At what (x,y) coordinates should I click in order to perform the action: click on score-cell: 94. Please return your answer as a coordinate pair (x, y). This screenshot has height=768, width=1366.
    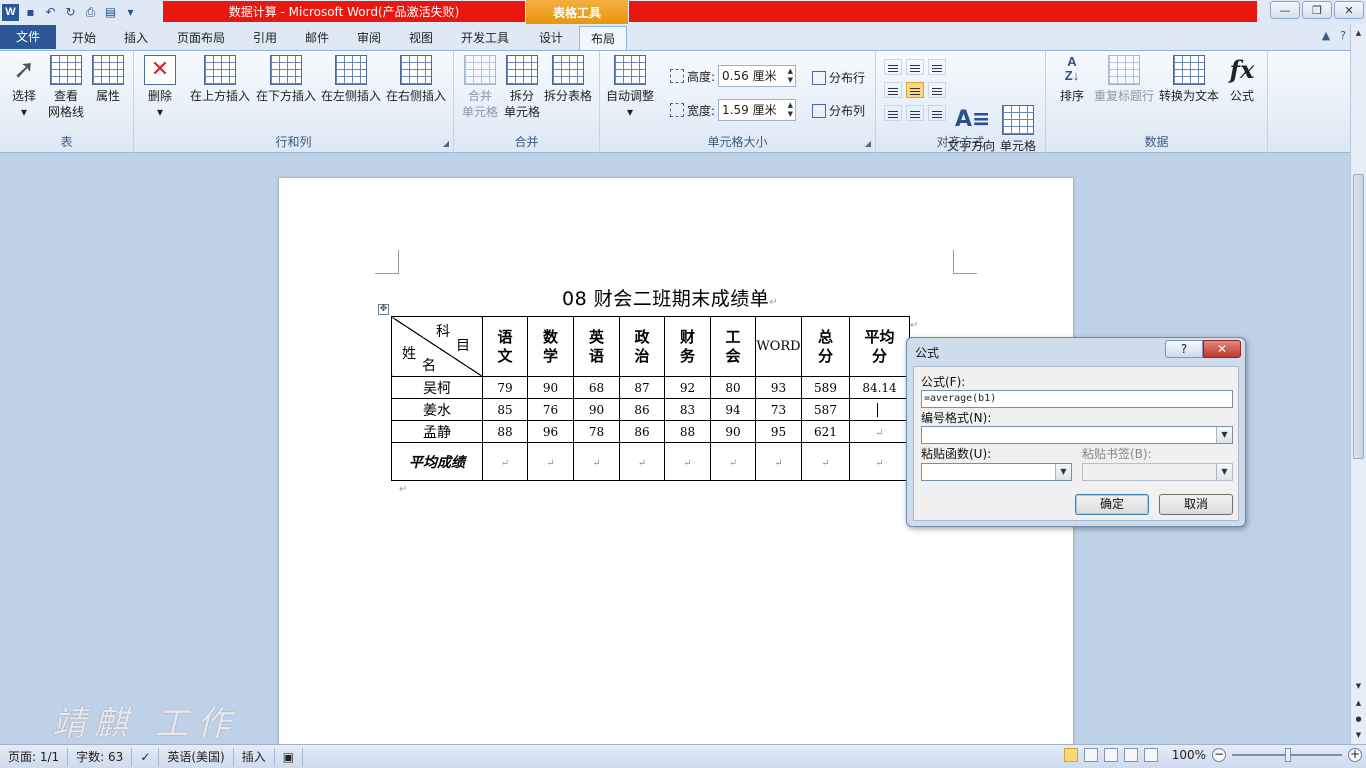
    Looking at the image, I should click on (733, 409).